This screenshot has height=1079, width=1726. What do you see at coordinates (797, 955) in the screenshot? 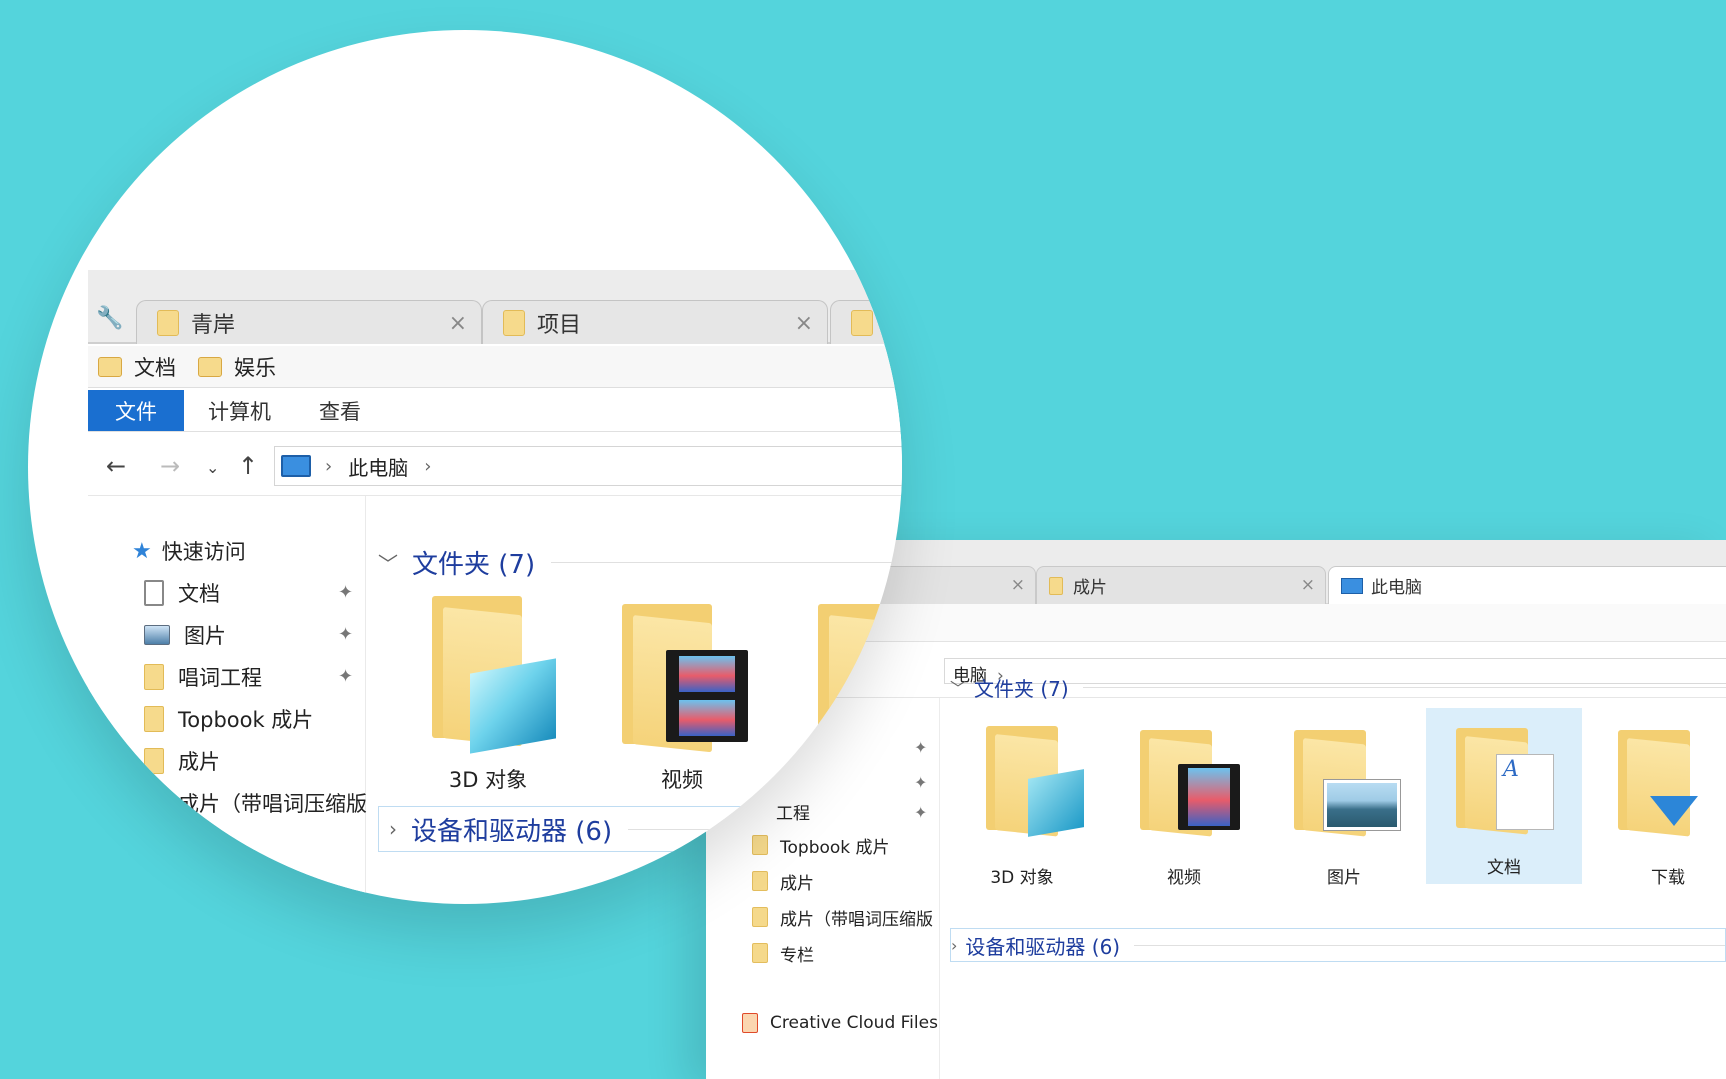
I see `nav-label: 专栏` at bounding box center [797, 955].